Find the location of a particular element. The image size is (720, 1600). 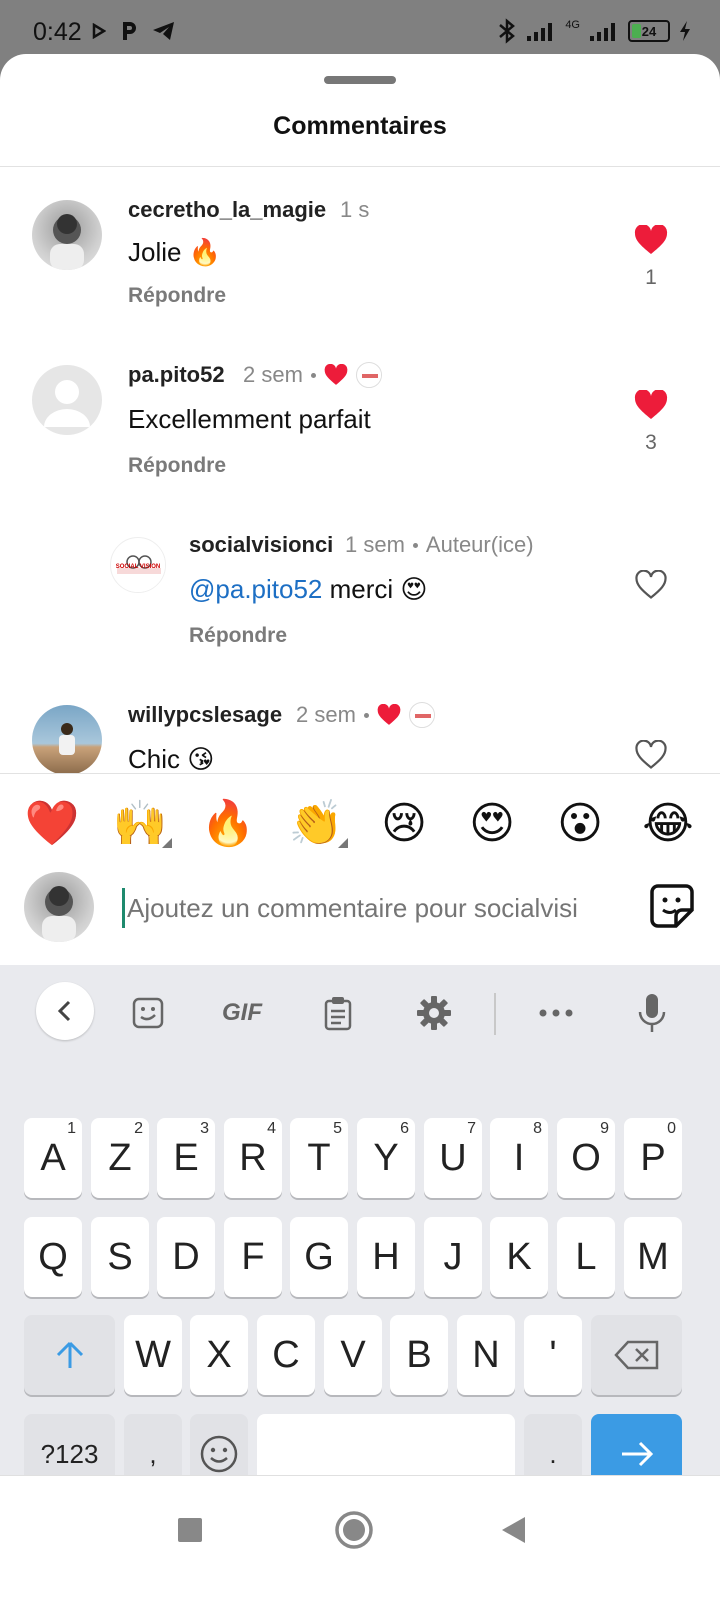

key-p: P0 is located at coordinates (653, 1158).